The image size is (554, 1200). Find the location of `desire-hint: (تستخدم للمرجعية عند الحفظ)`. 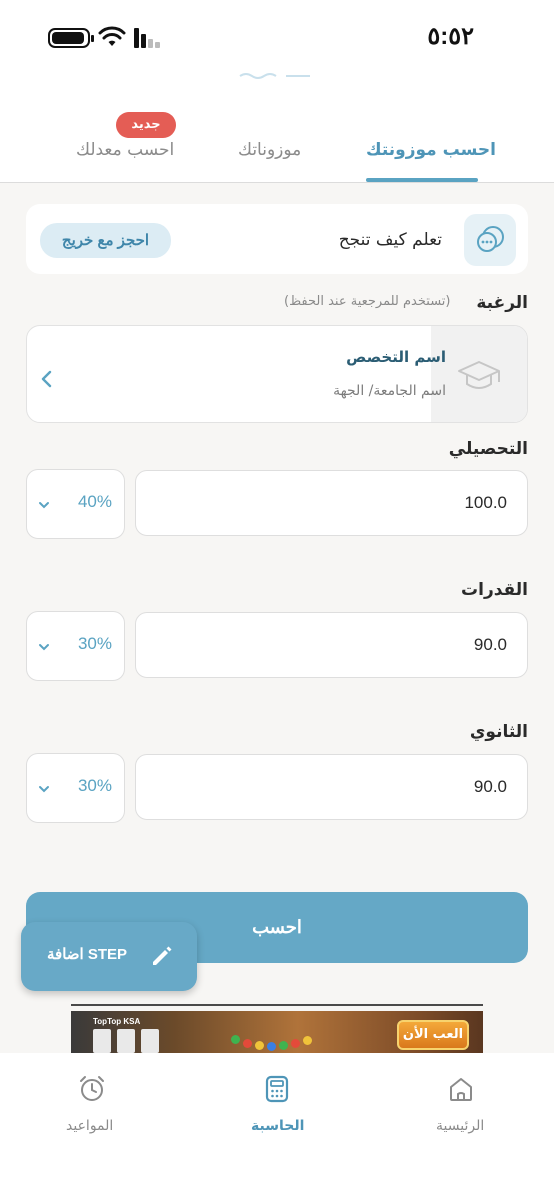

desire-hint: (تستخدم للمرجعية عند الحفظ) is located at coordinates (367, 301).